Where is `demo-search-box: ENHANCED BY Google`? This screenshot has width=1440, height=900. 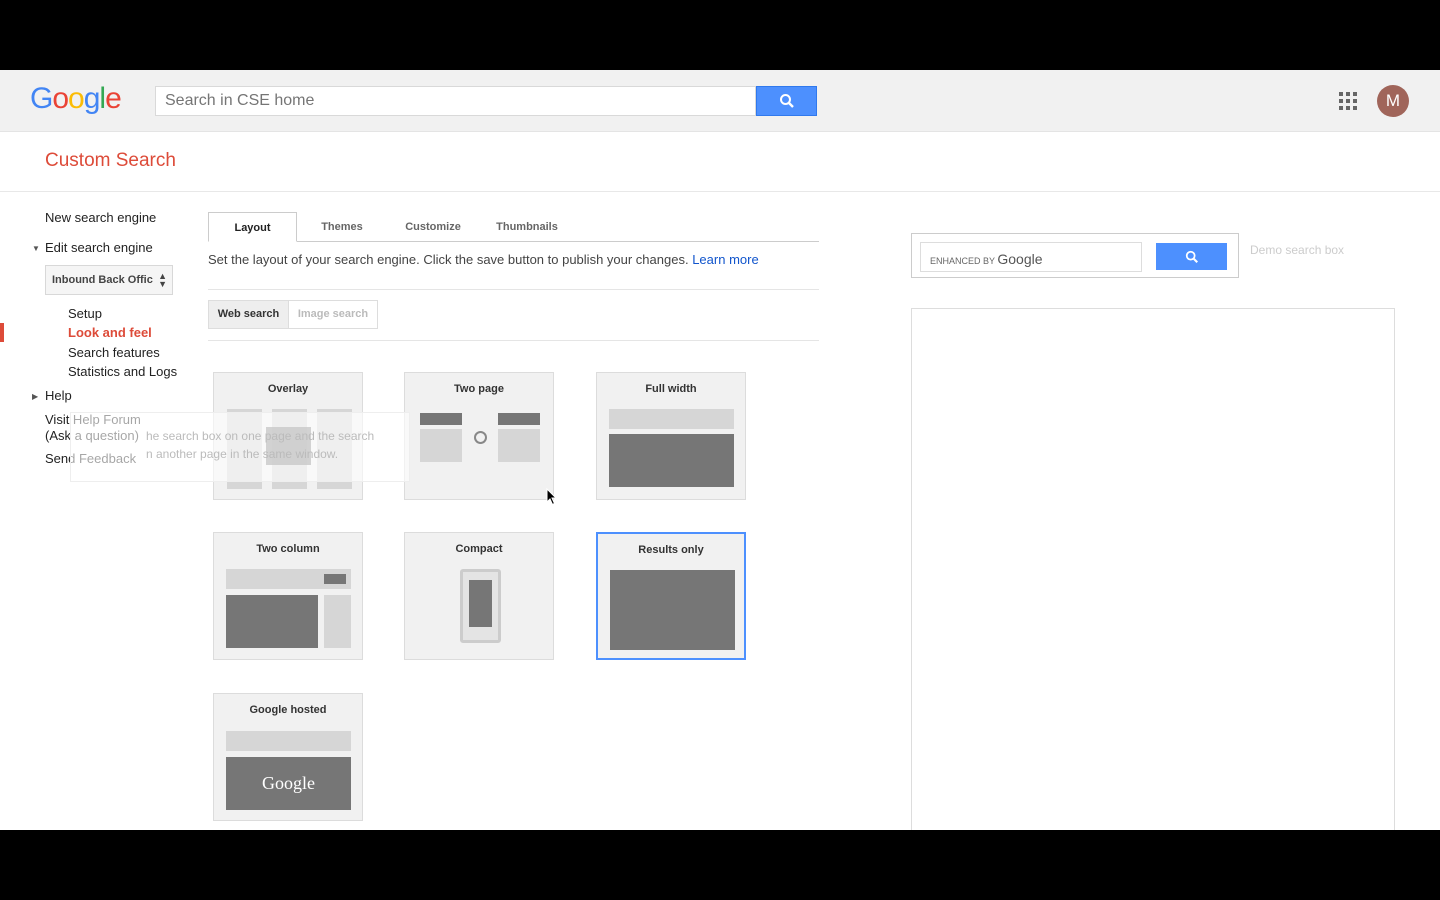
demo-search-box: ENHANCED BY Google is located at coordinates (1075, 255).